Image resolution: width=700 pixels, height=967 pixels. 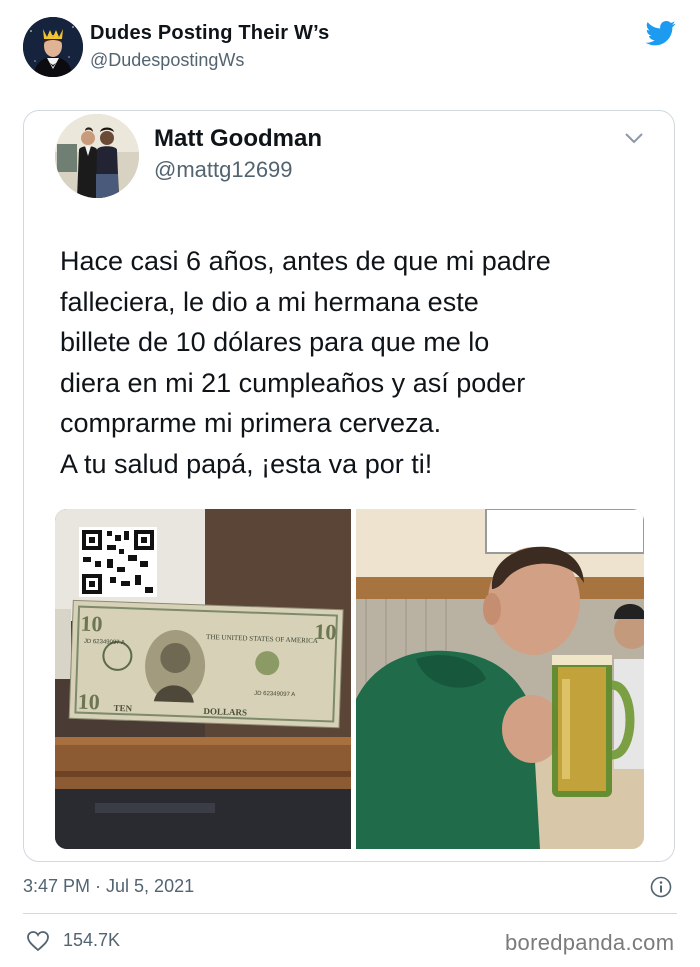 I want to click on quoted-author-avatar, so click(x=97, y=156).